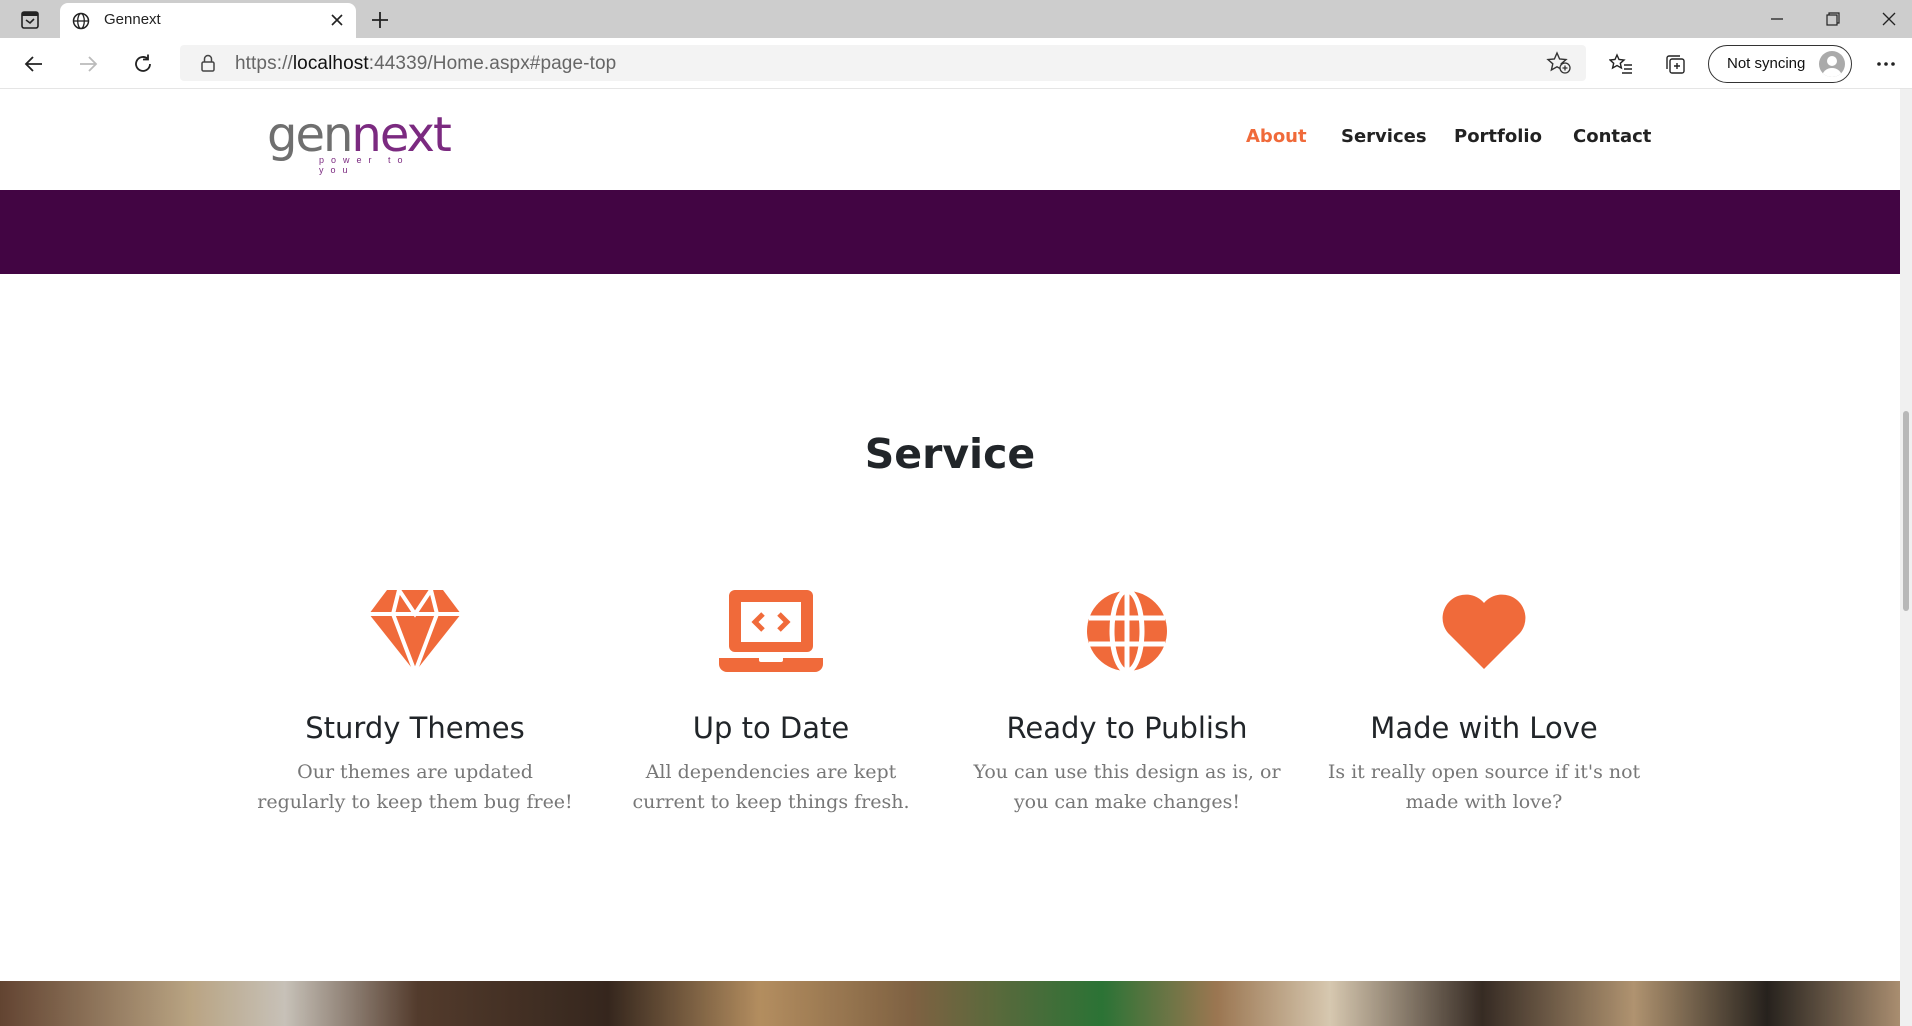 The image size is (1912, 1026). I want to click on sync-label: Not syncing, so click(1766, 63).